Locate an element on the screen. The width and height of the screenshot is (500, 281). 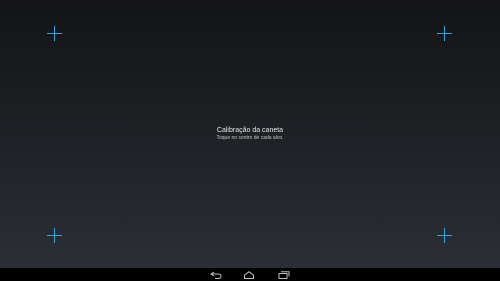
calibration-target-top-left is located at coordinates (54, 33).